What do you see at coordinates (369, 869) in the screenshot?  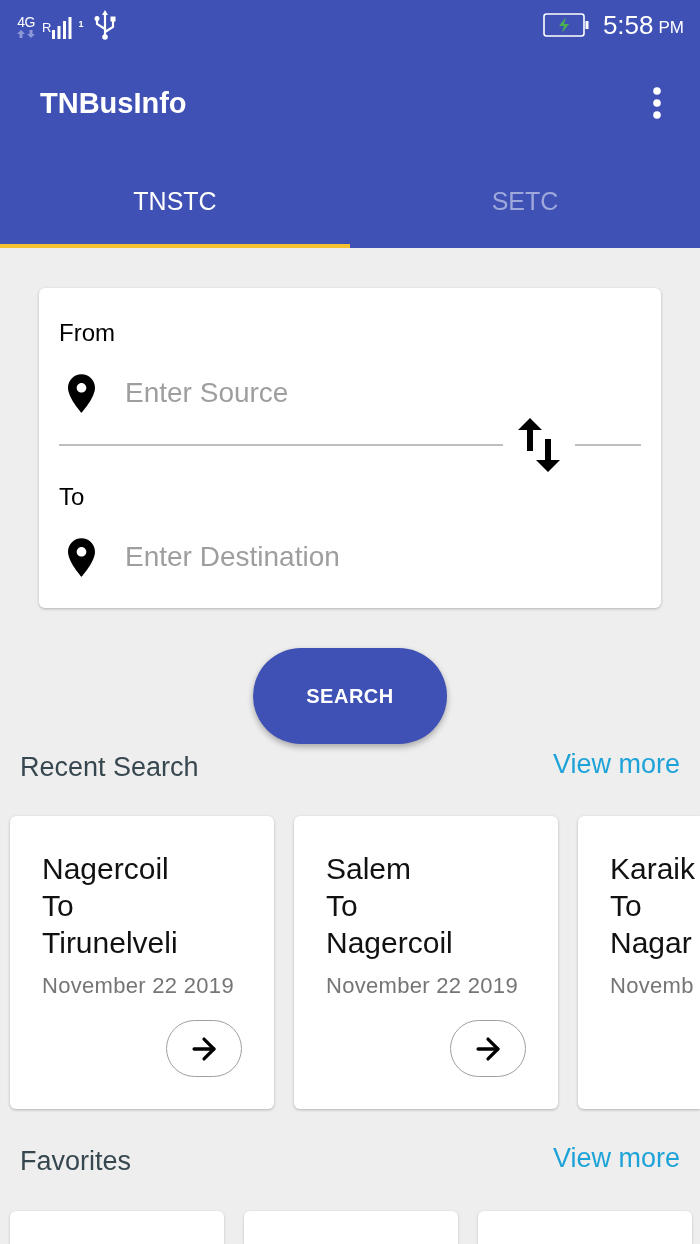 I see `origin-text: Salem` at bounding box center [369, 869].